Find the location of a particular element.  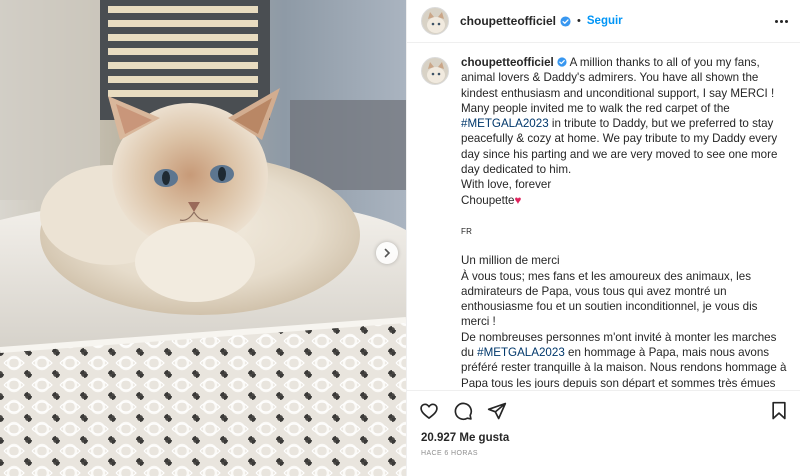

heart-emoji: ♥ is located at coordinates (518, 200).